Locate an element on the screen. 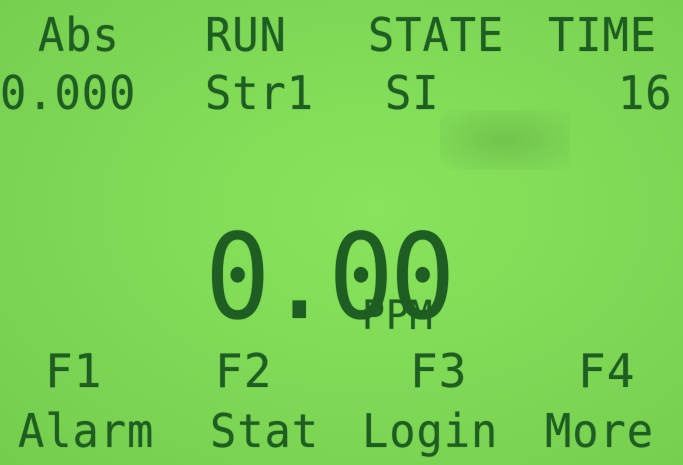  time-header: TIME is located at coordinates (603, 35).